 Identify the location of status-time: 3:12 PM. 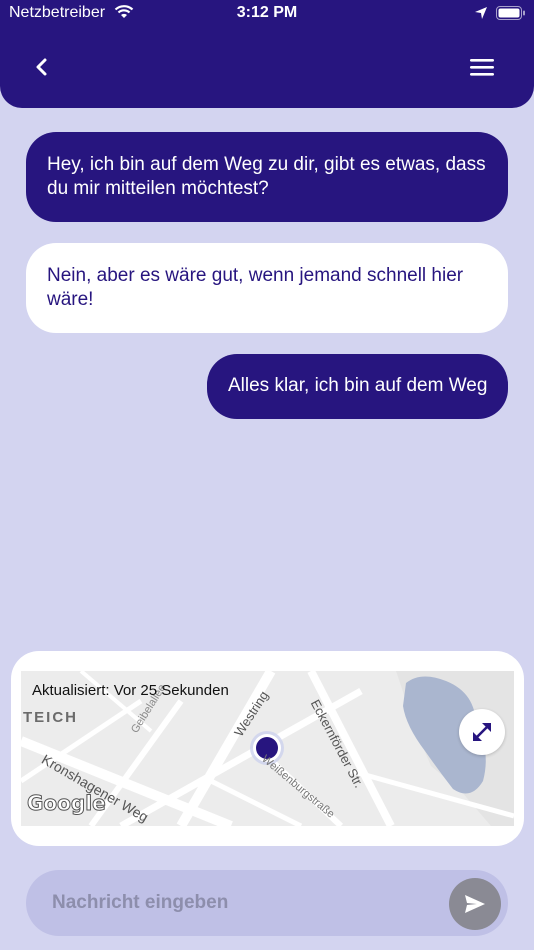
(267, 12).